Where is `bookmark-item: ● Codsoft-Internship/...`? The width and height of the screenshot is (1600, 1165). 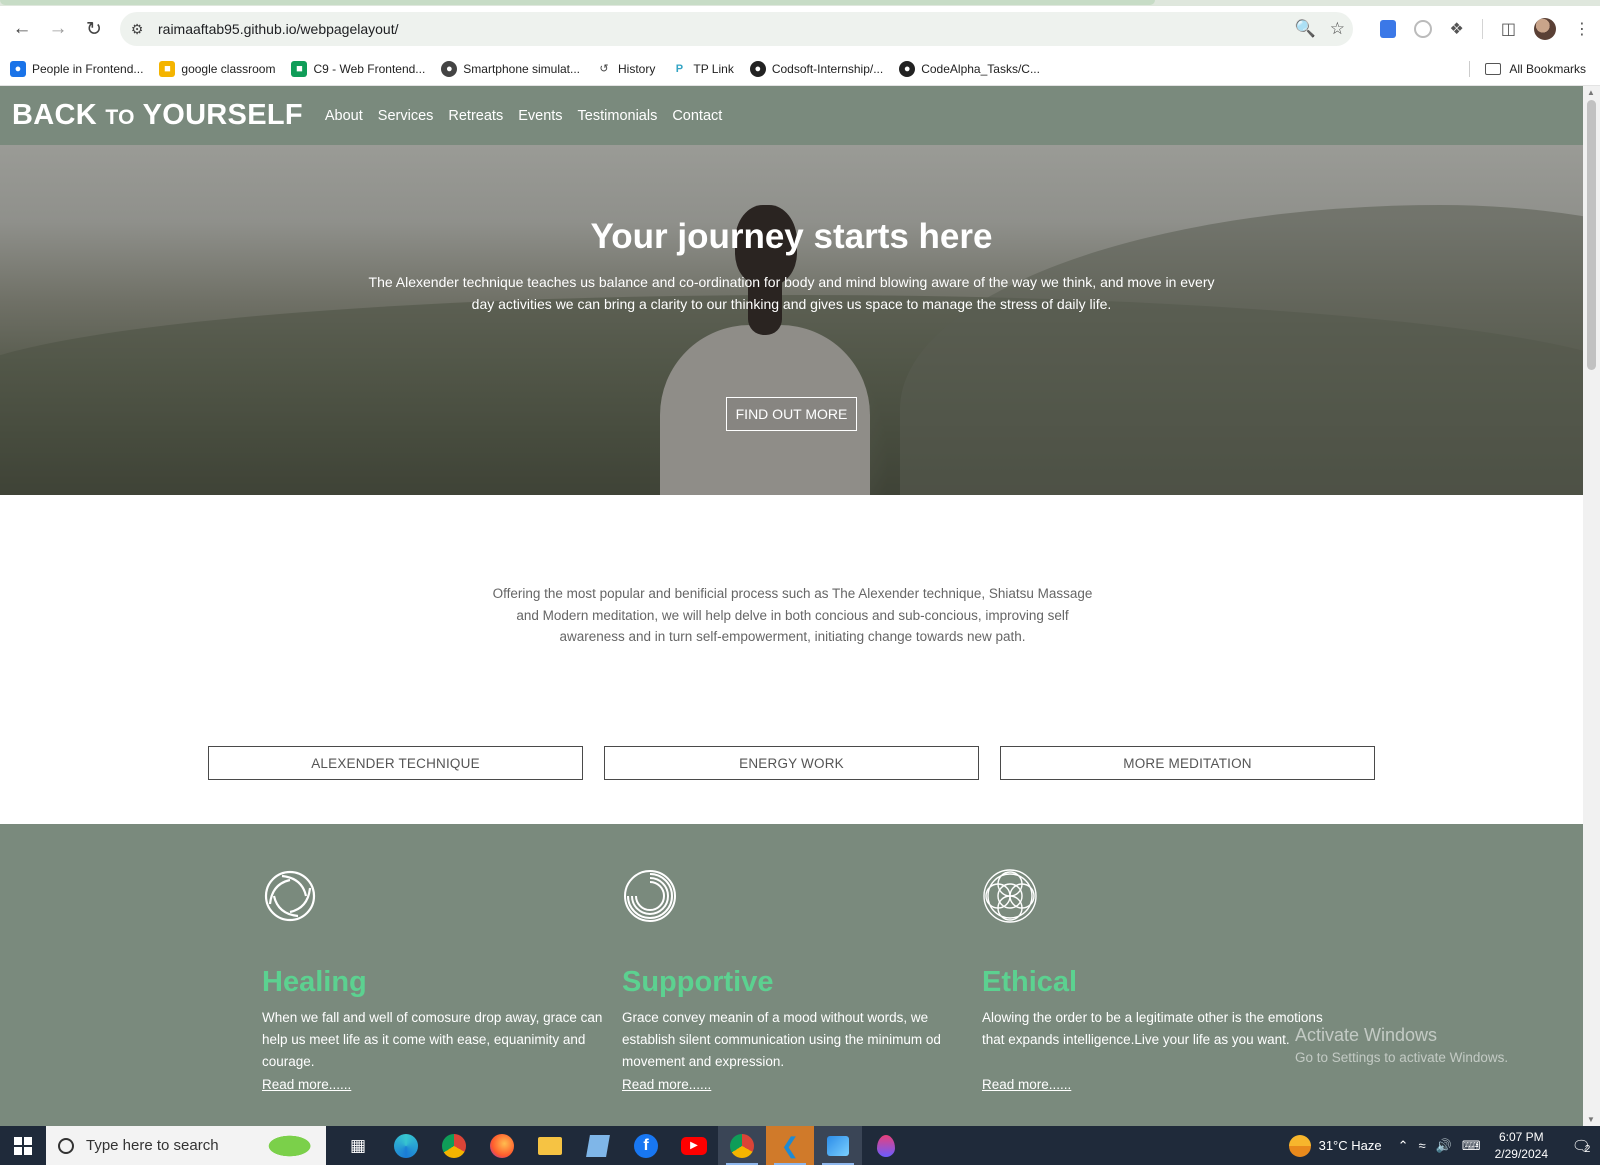
bookmark-item: ● Codsoft-Internship/... is located at coordinates (816, 68).